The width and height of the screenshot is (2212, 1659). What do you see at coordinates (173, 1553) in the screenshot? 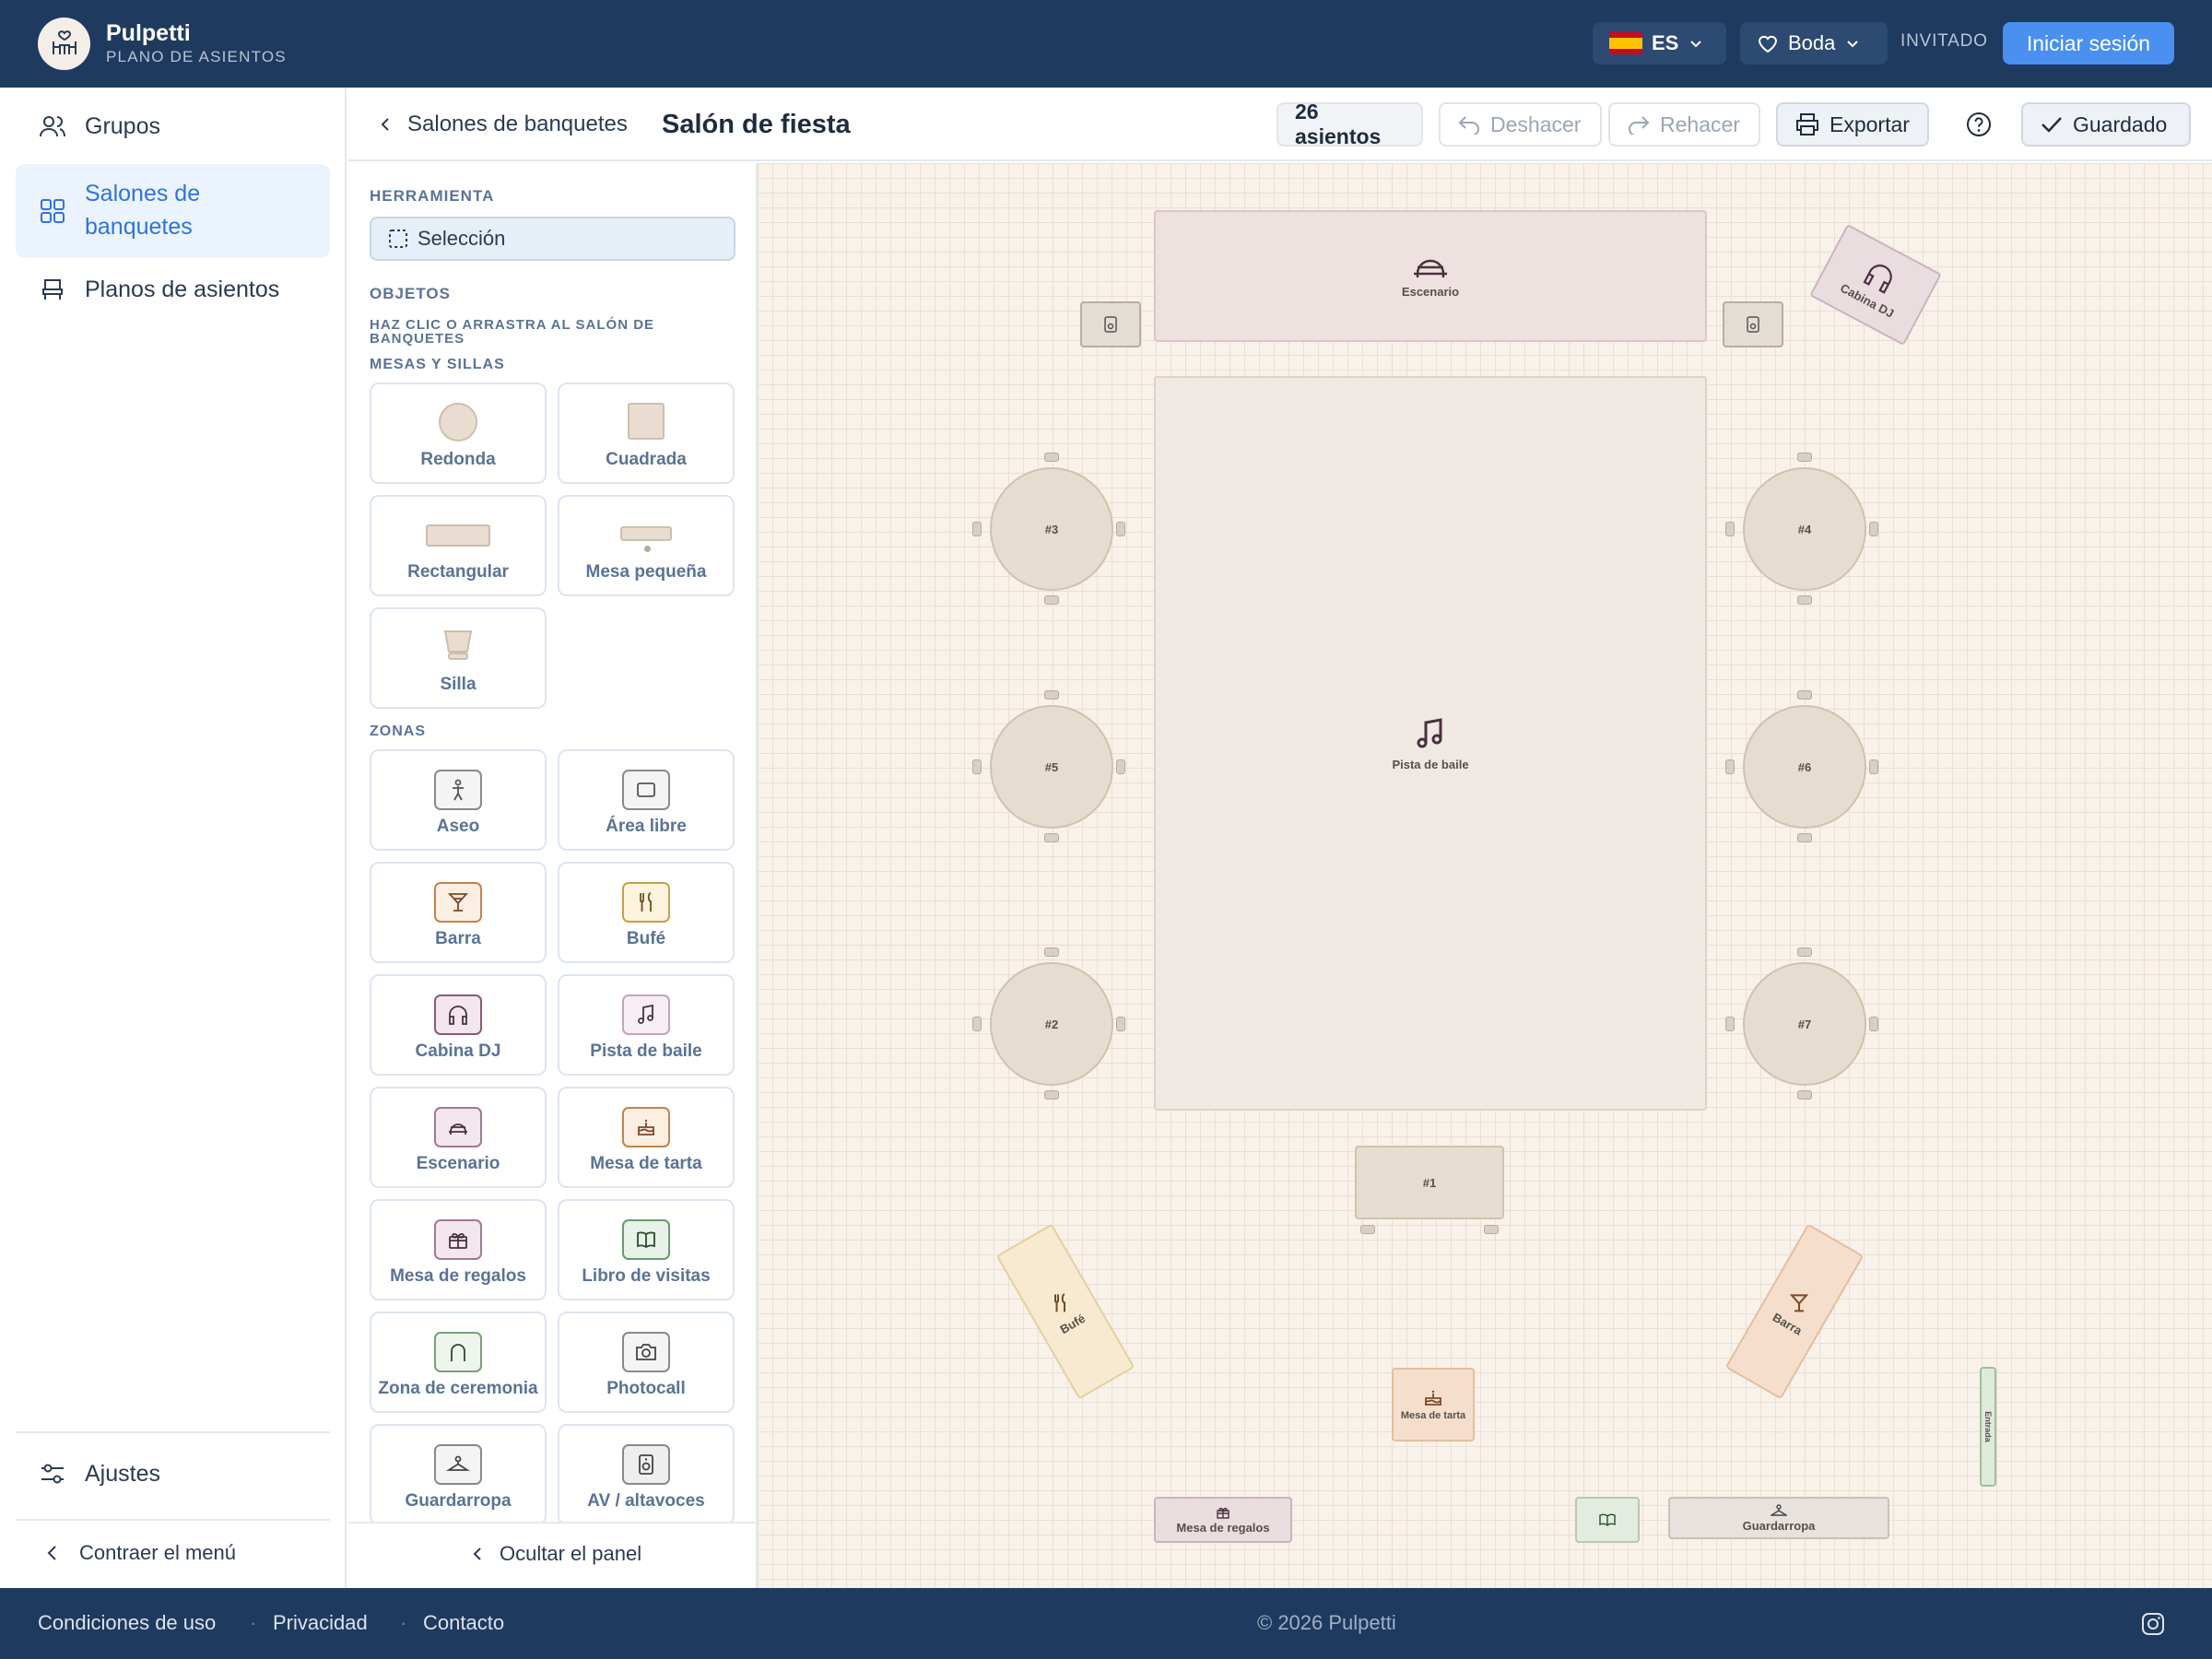
I see `collapse-menu-button: Contraer el menú` at bounding box center [173, 1553].